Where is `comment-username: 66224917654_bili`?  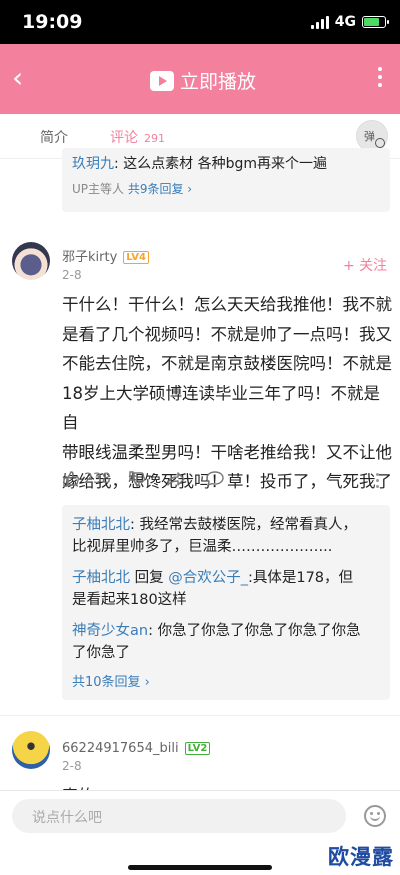 comment-username: 66224917654_bili is located at coordinates (120, 748).